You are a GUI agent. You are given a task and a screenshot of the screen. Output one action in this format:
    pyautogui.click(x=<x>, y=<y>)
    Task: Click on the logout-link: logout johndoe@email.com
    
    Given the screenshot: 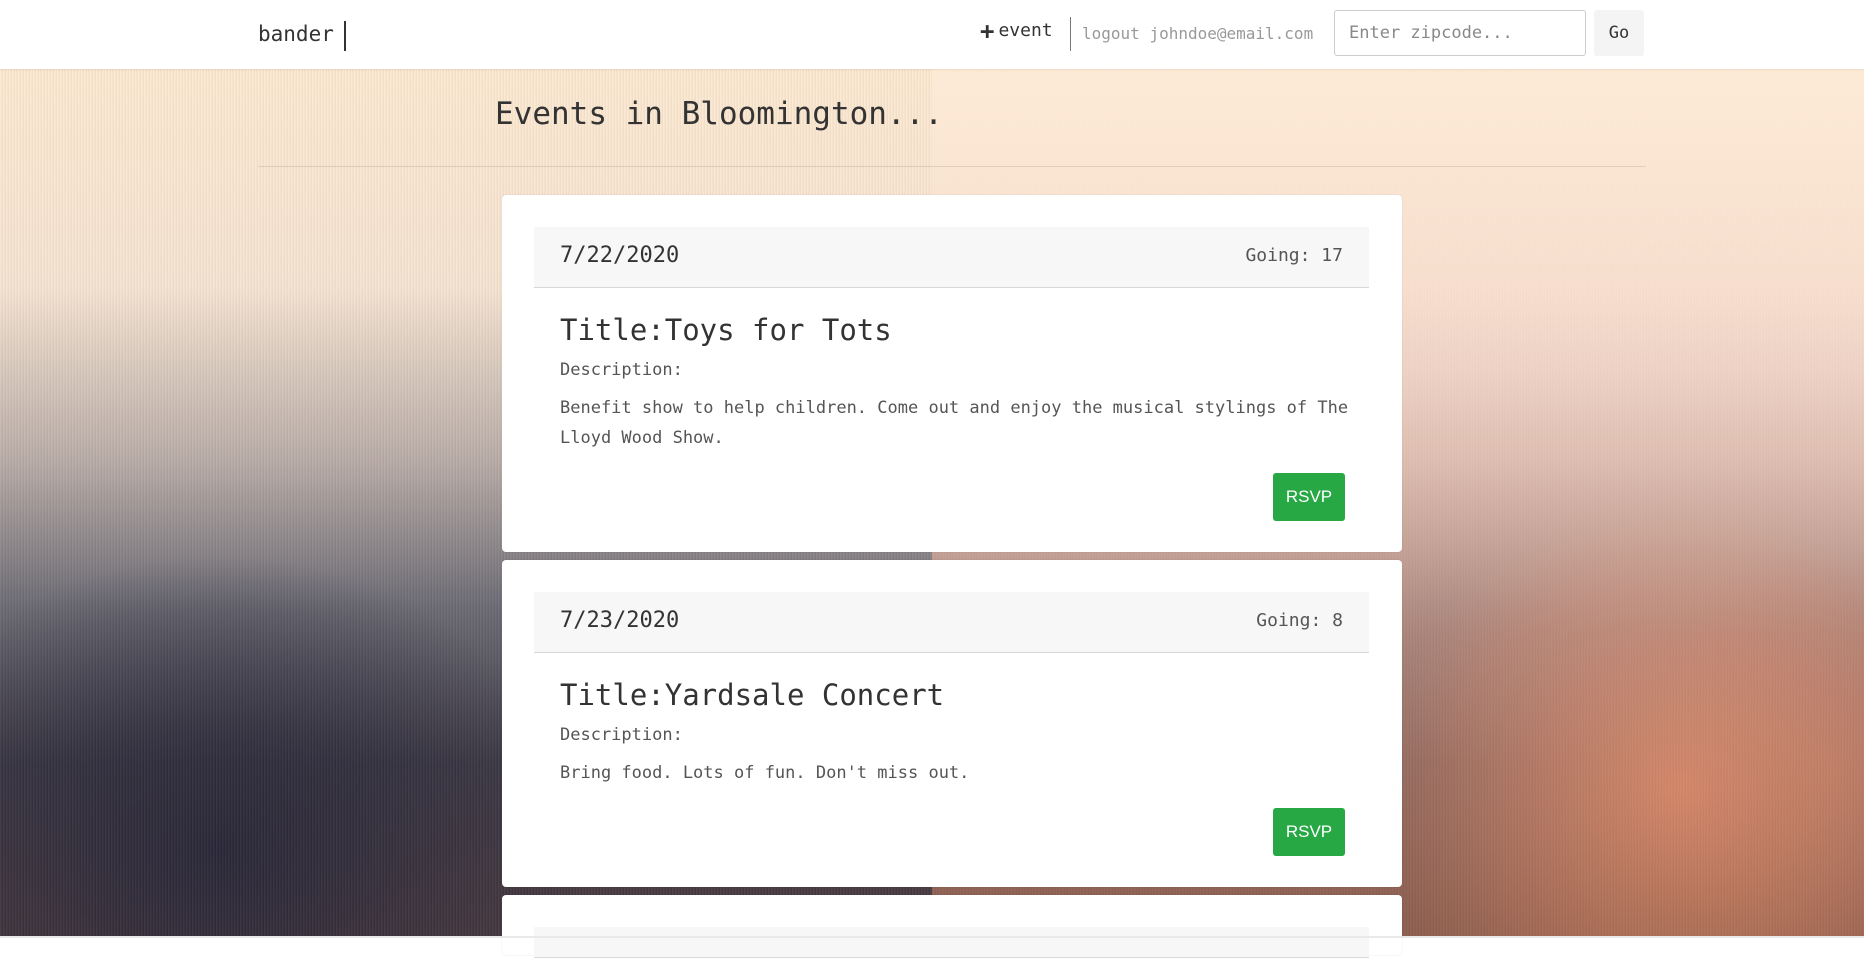 What is the action you would take?
    pyautogui.click(x=1197, y=33)
    